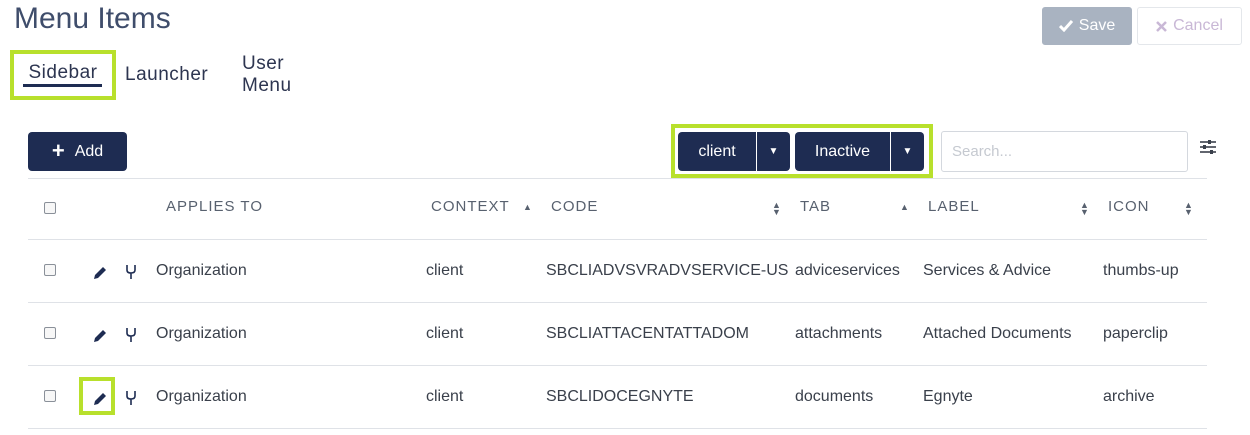 The height and width of the screenshot is (435, 1250). I want to click on column-header-applies-to: APPLIES TO, so click(214, 206).